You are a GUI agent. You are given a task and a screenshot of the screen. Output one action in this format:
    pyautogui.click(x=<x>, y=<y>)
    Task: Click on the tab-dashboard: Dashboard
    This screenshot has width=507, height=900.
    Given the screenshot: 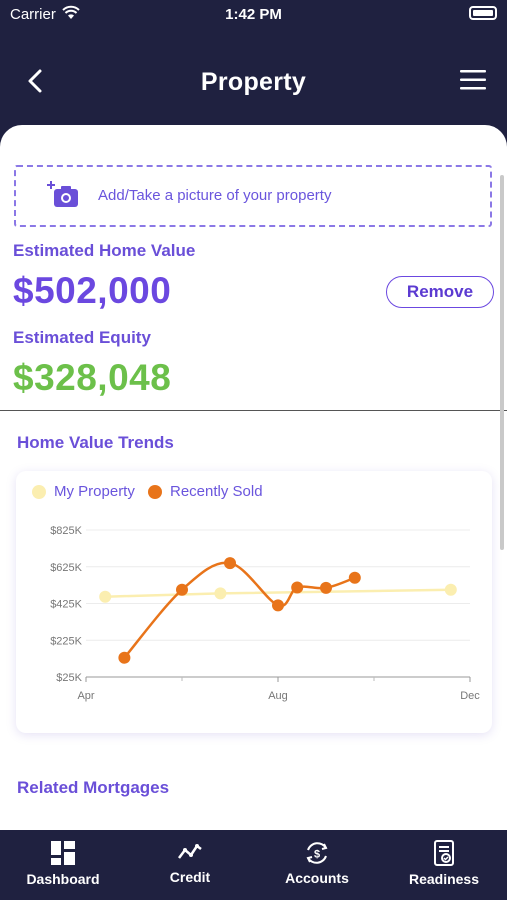 What is the action you would take?
    pyautogui.click(x=63, y=865)
    